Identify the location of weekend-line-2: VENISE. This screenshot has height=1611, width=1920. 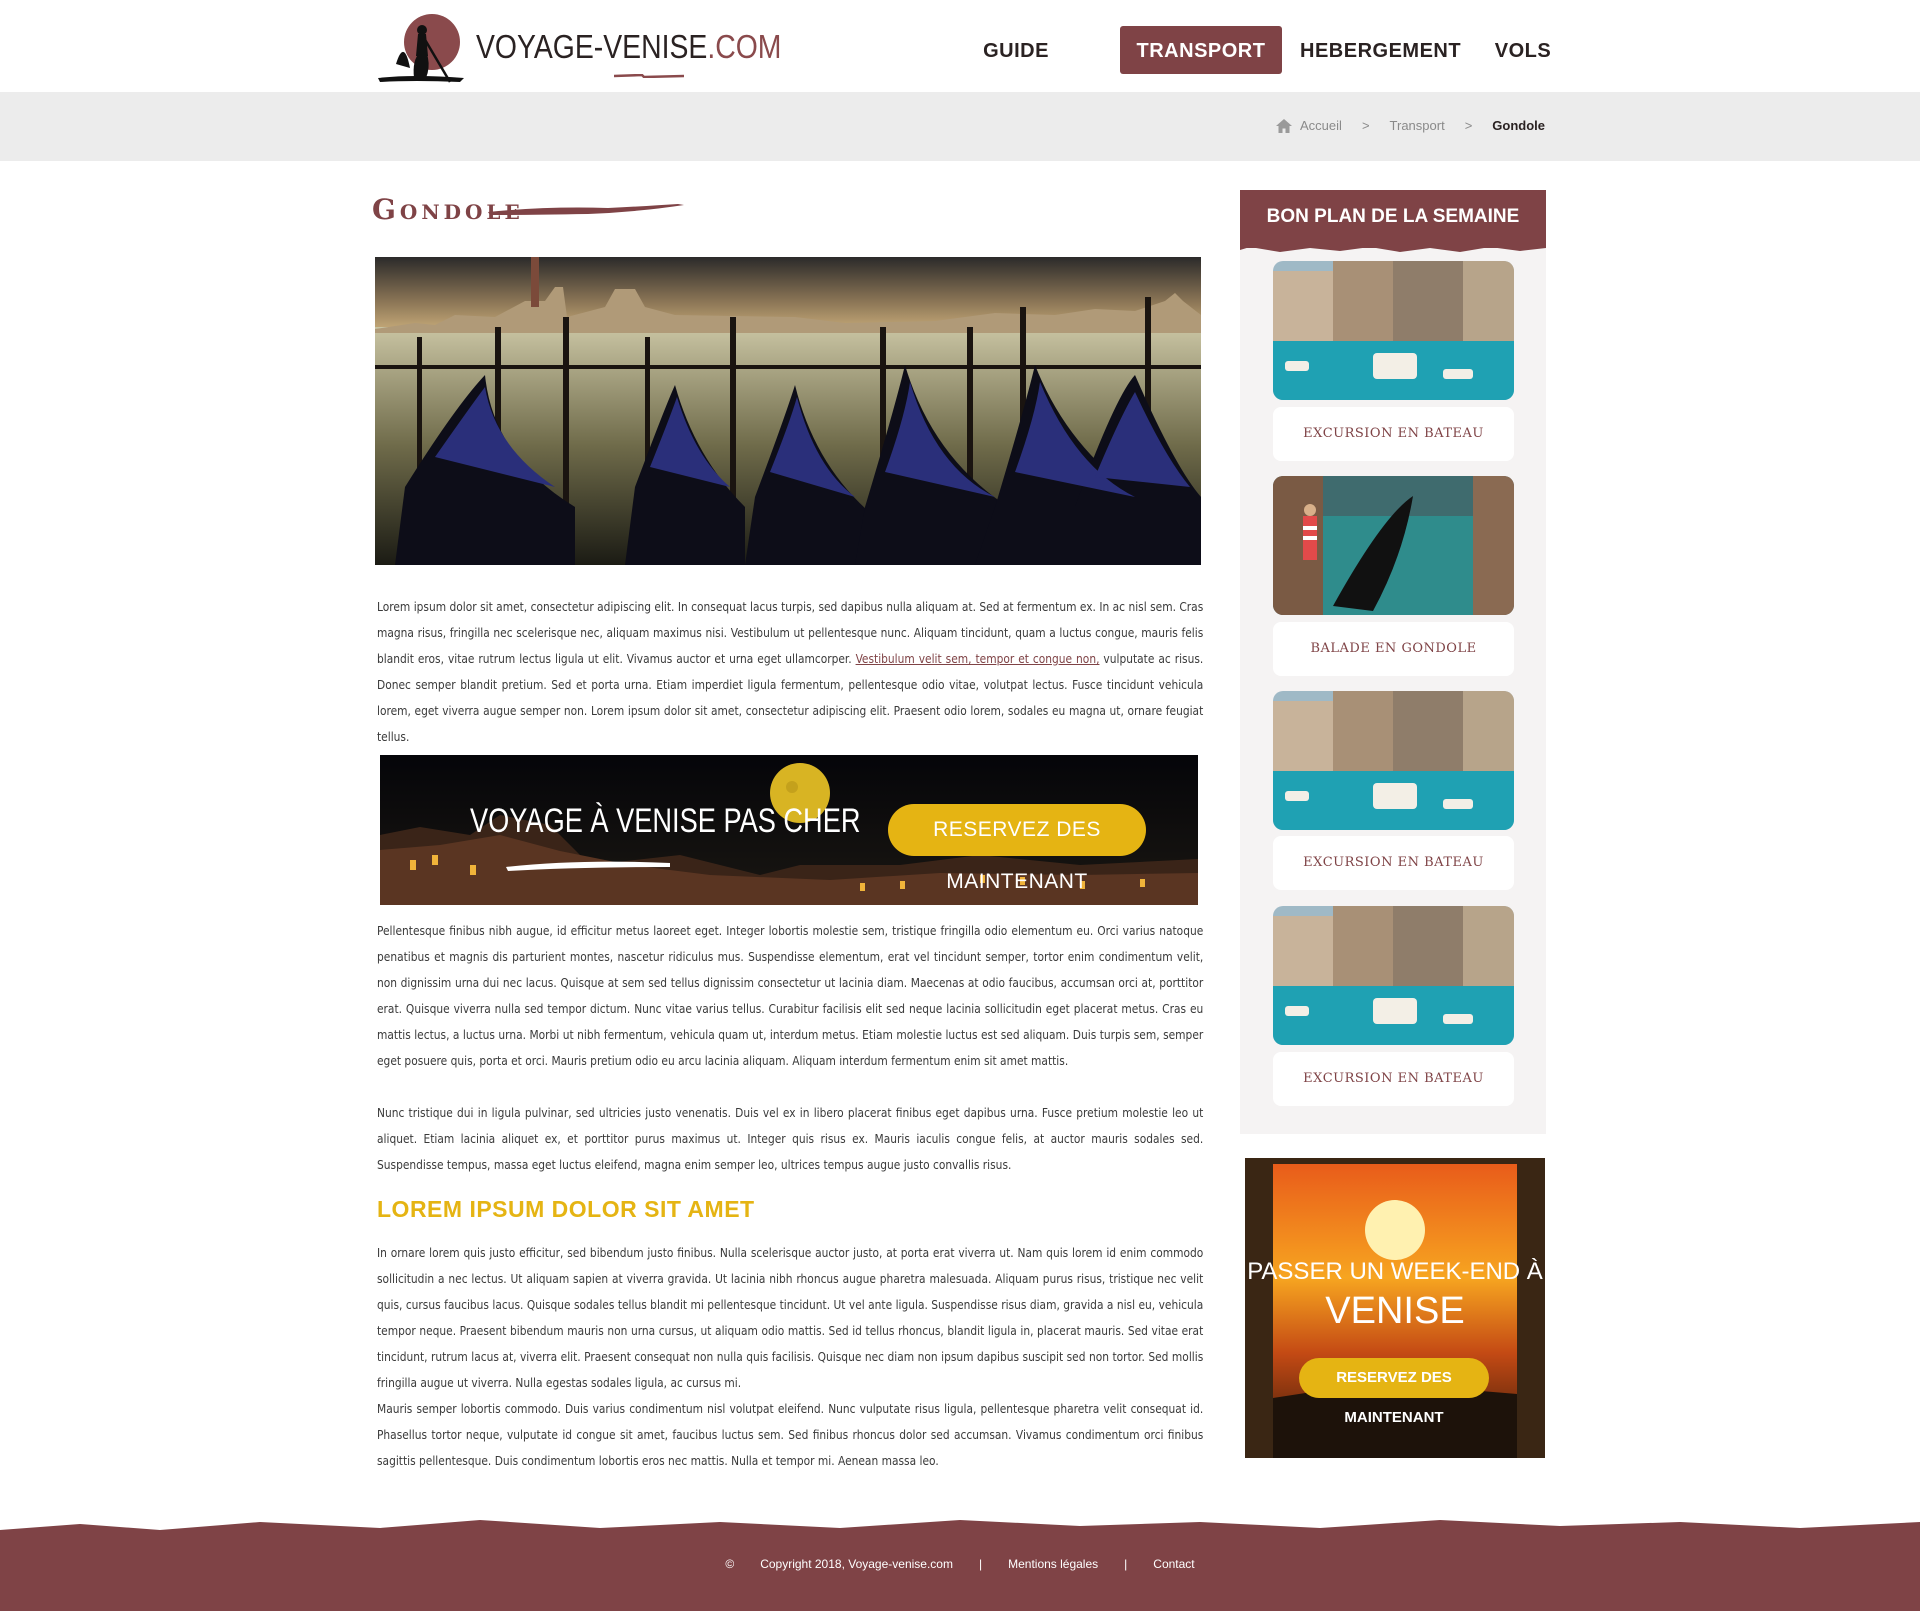
(1395, 1311).